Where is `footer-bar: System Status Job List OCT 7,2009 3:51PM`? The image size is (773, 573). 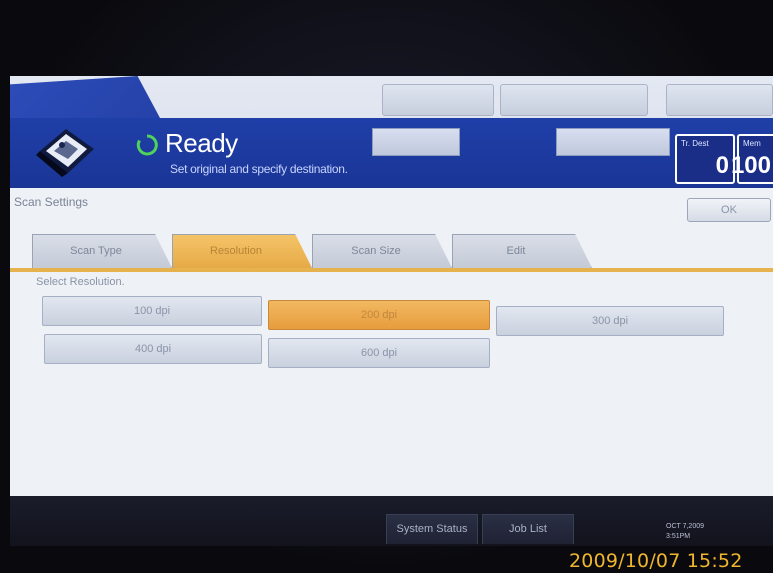
footer-bar: System Status Job List OCT 7,2009 3:51PM is located at coordinates (391, 521).